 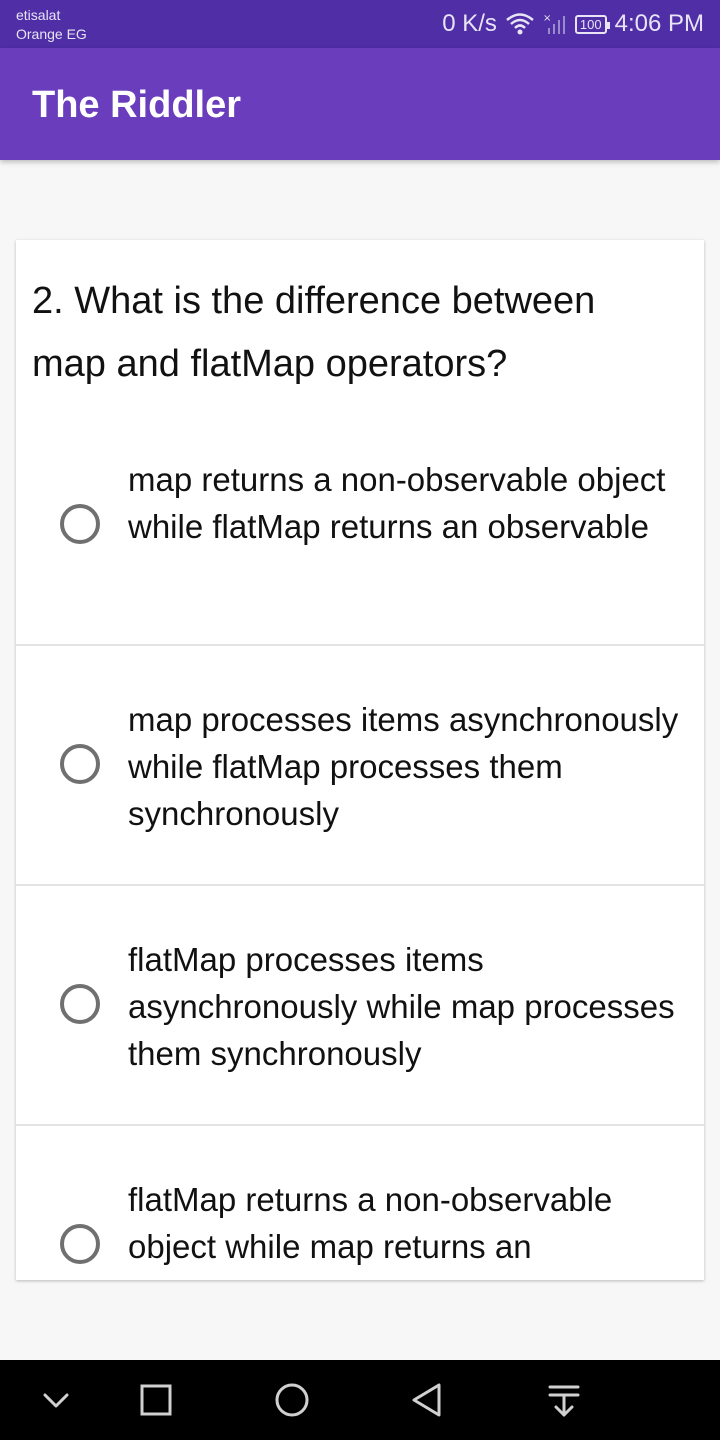 What do you see at coordinates (428, 1400) in the screenshot?
I see `back-icon` at bounding box center [428, 1400].